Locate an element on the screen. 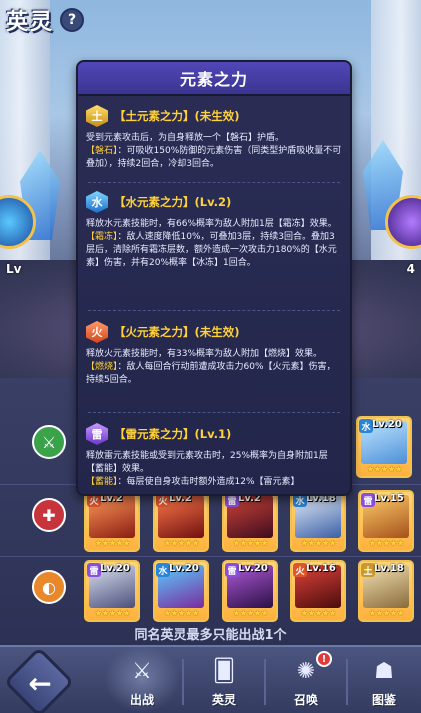 This screenshot has width=421, height=713. hero-level: Lv.15 is located at coordinates (389, 498).